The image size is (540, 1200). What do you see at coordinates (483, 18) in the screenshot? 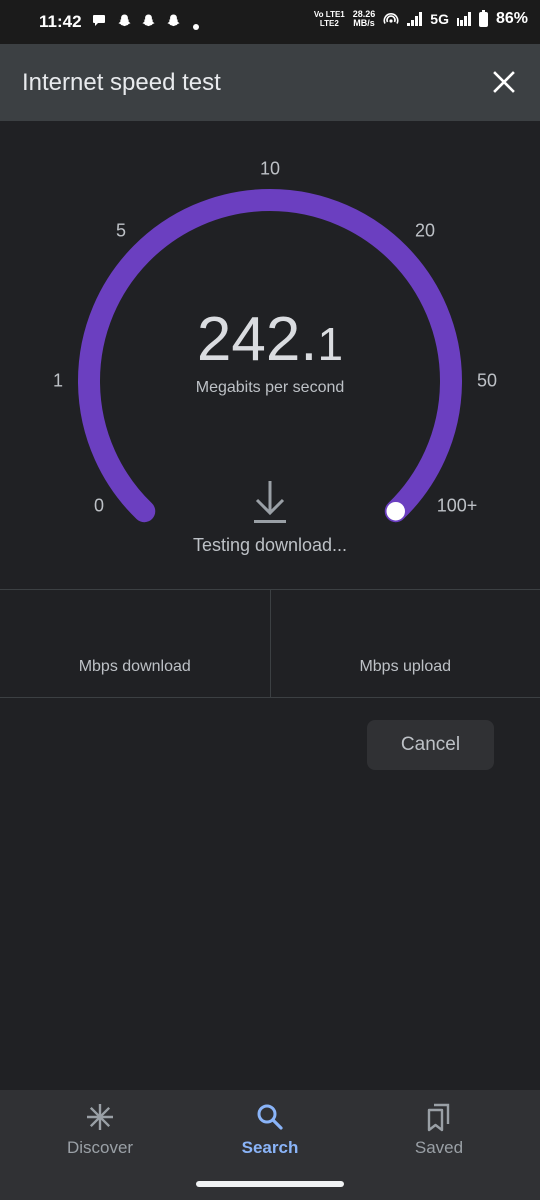
I see `battery-icon` at bounding box center [483, 18].